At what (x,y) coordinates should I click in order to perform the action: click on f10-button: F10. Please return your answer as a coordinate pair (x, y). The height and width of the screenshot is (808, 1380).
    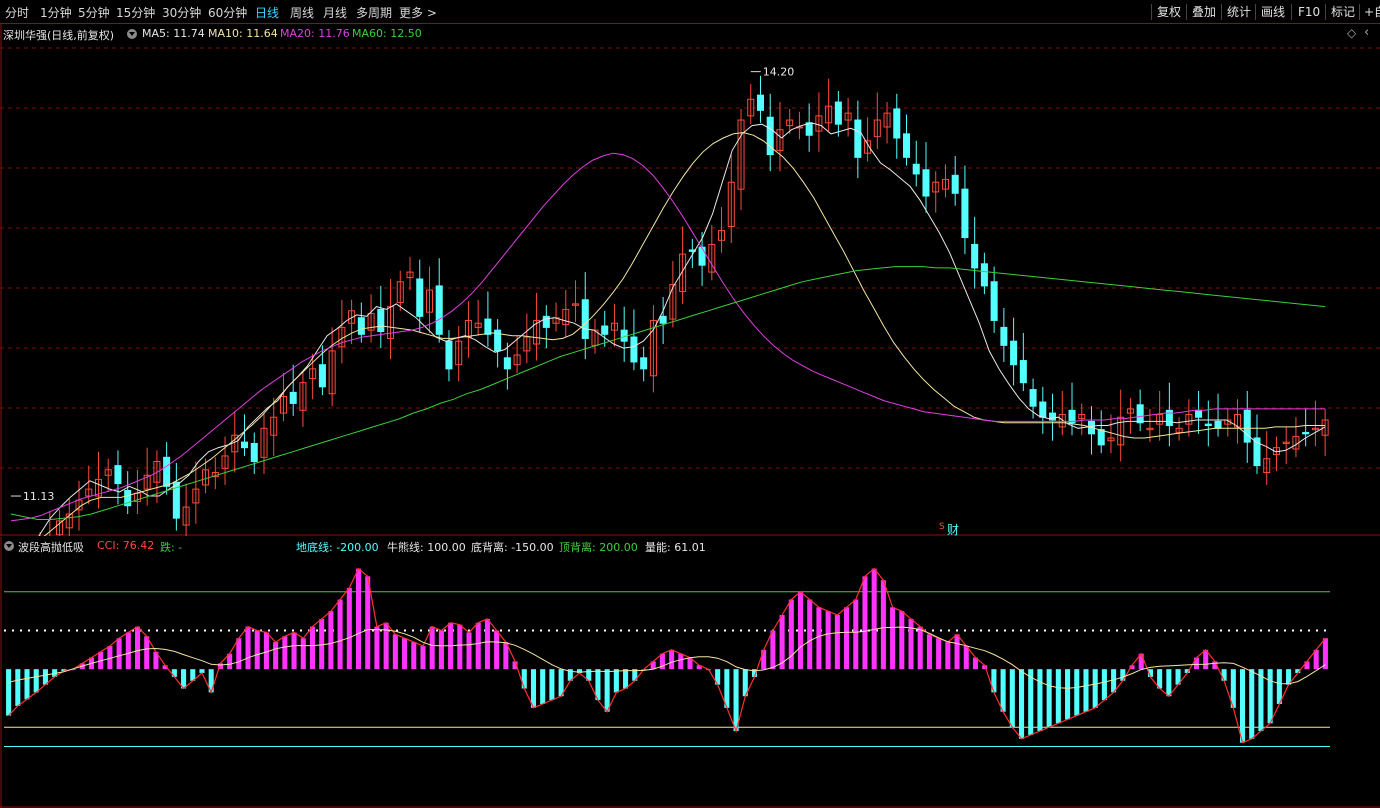
    Looking at the image, I should click on (1309, 12).